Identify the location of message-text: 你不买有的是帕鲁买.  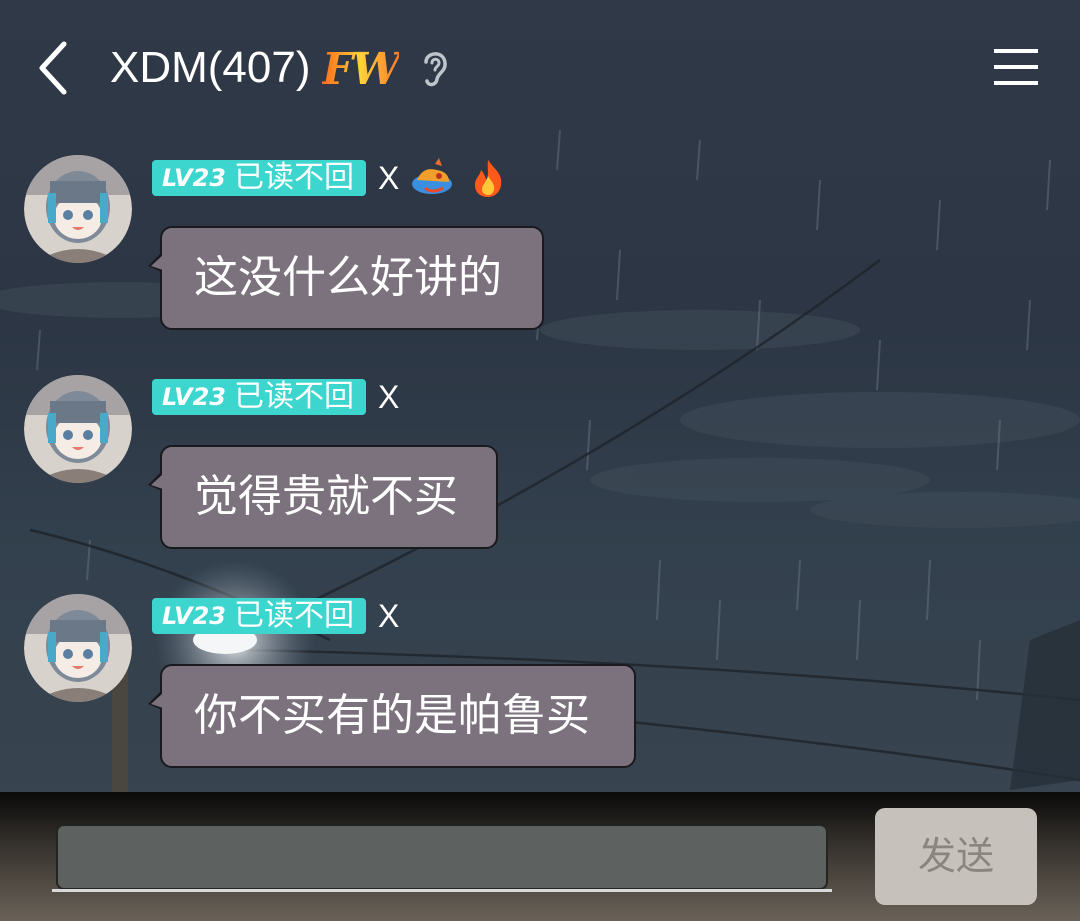
(392, 715).